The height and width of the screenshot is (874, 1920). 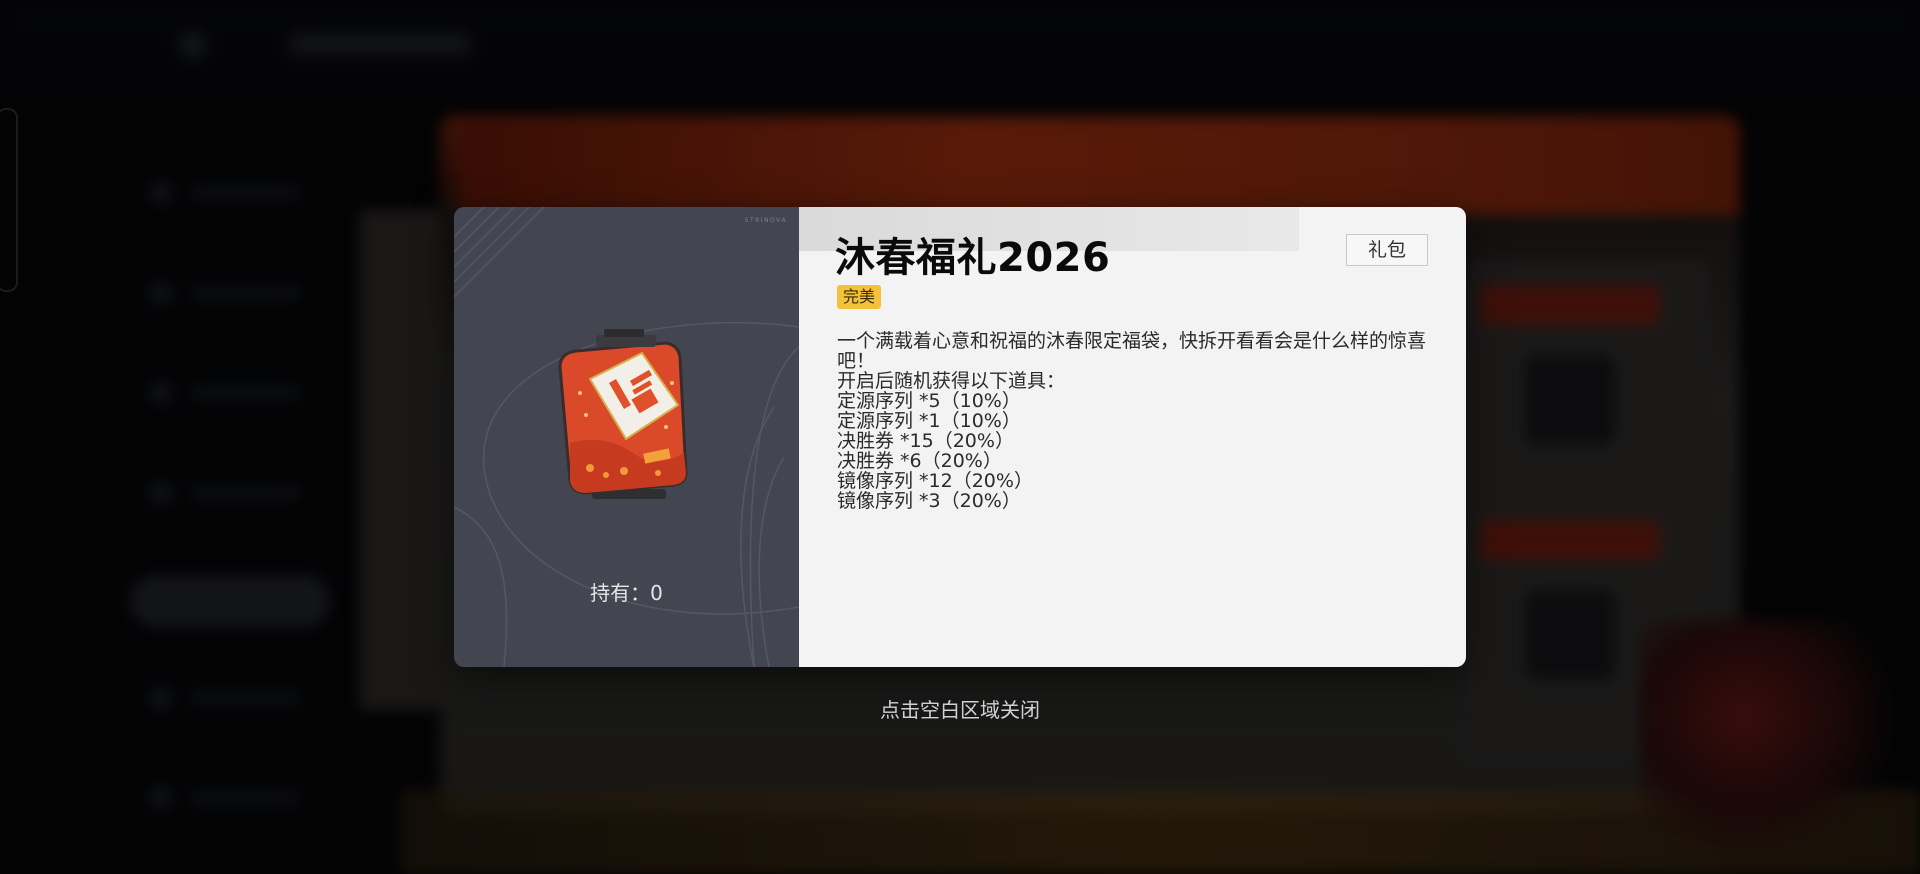 What do you see at coordinates (973, 258) in the screenshot?
I see `item-title: 沐春福礼2026` at bounding box center [973, 258].